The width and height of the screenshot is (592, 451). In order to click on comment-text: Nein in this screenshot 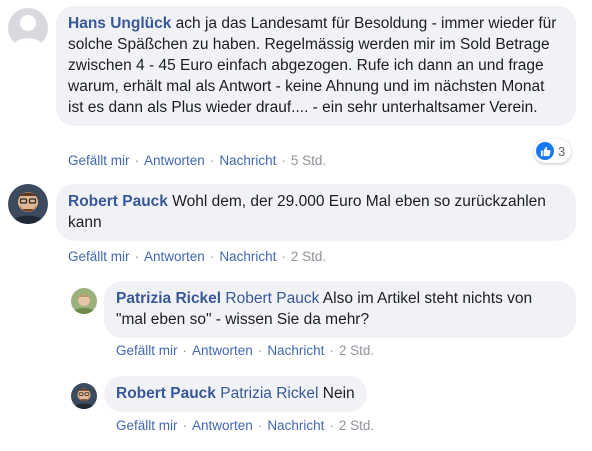, I will do `click(338, 393)`.